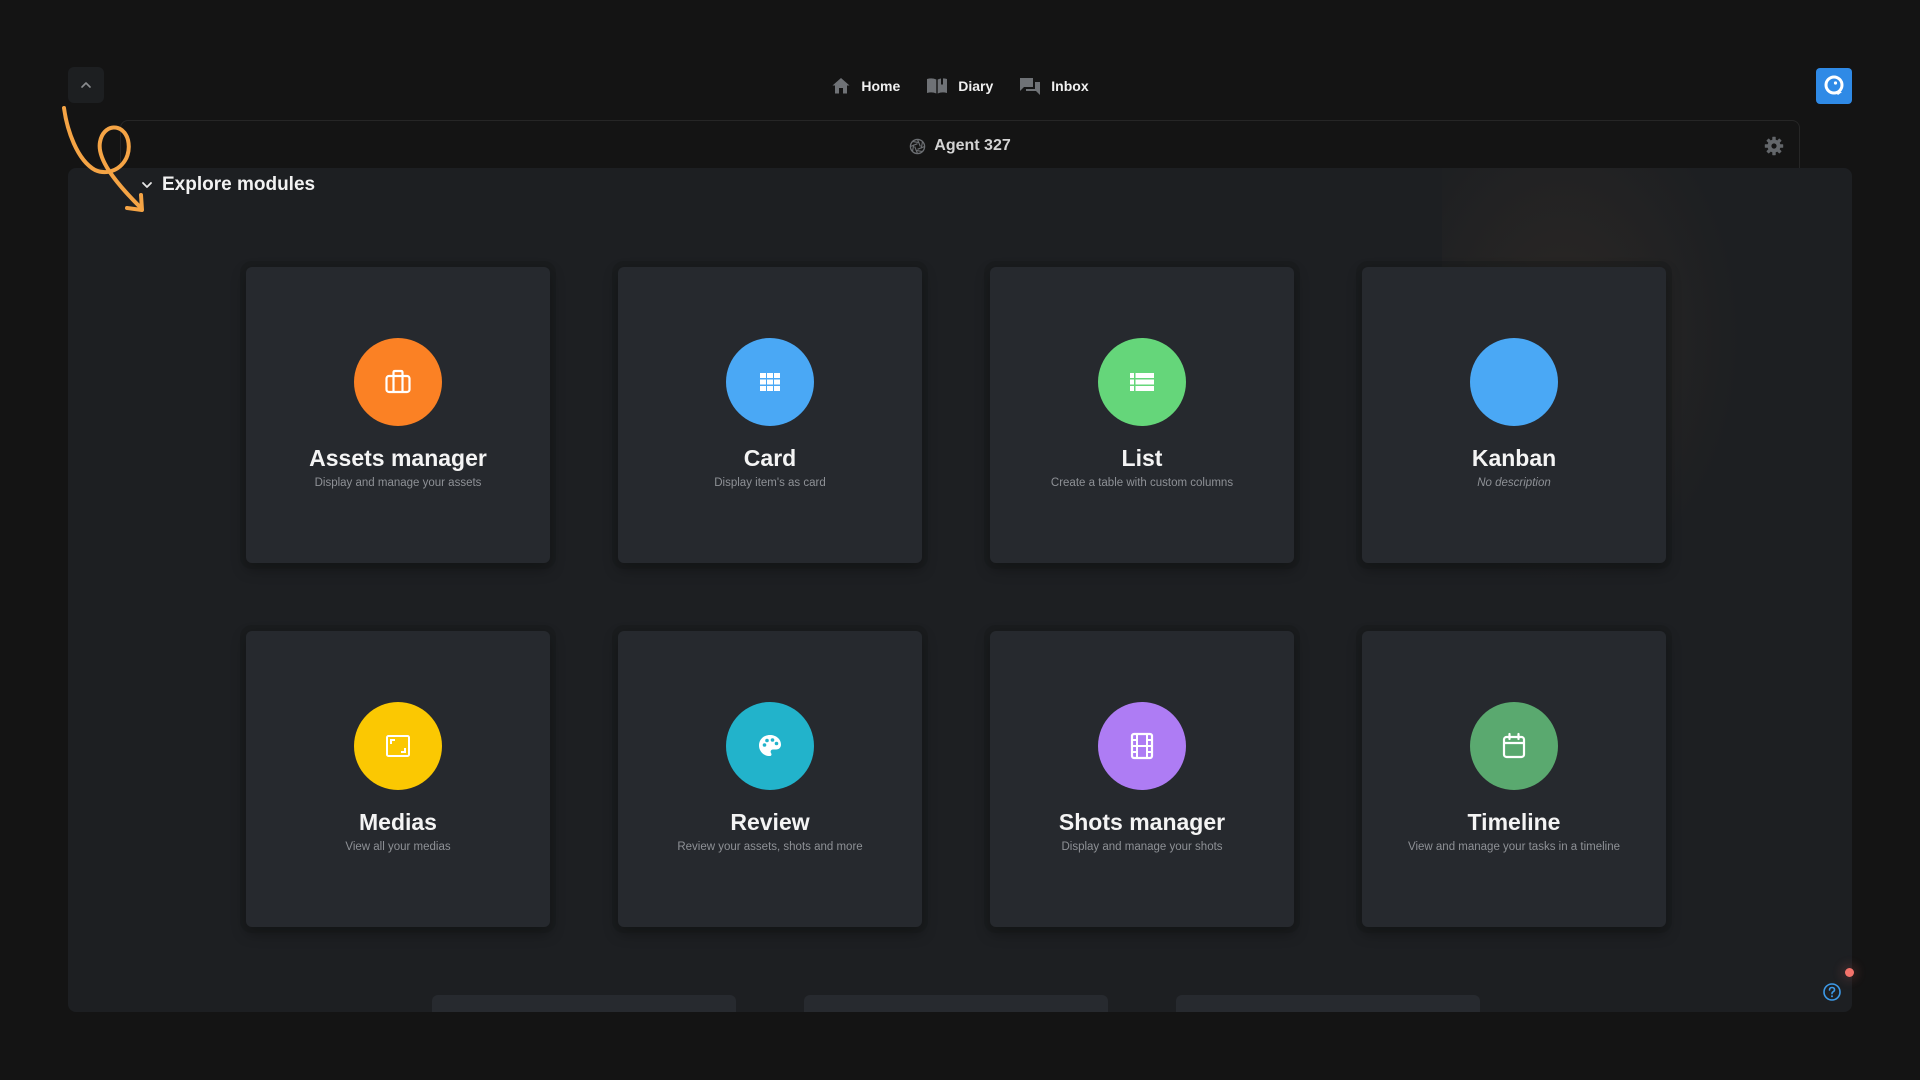  What do you see at coordinates (398, 483) in the screenshot?
I see `module-description: Display and manage your assets` at bounding box center [398, 483].